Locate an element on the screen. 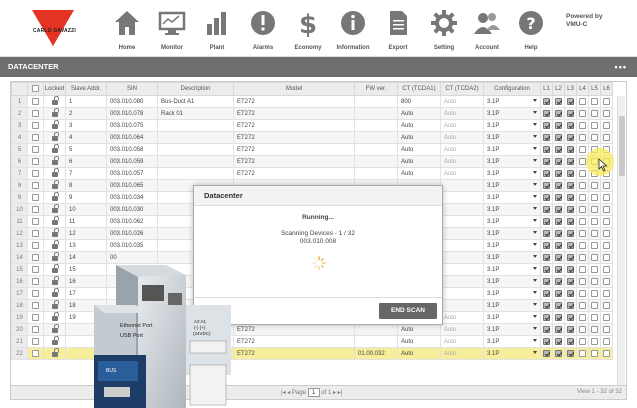  column-header: Slave Addr. is located at coordinates (86, 89).